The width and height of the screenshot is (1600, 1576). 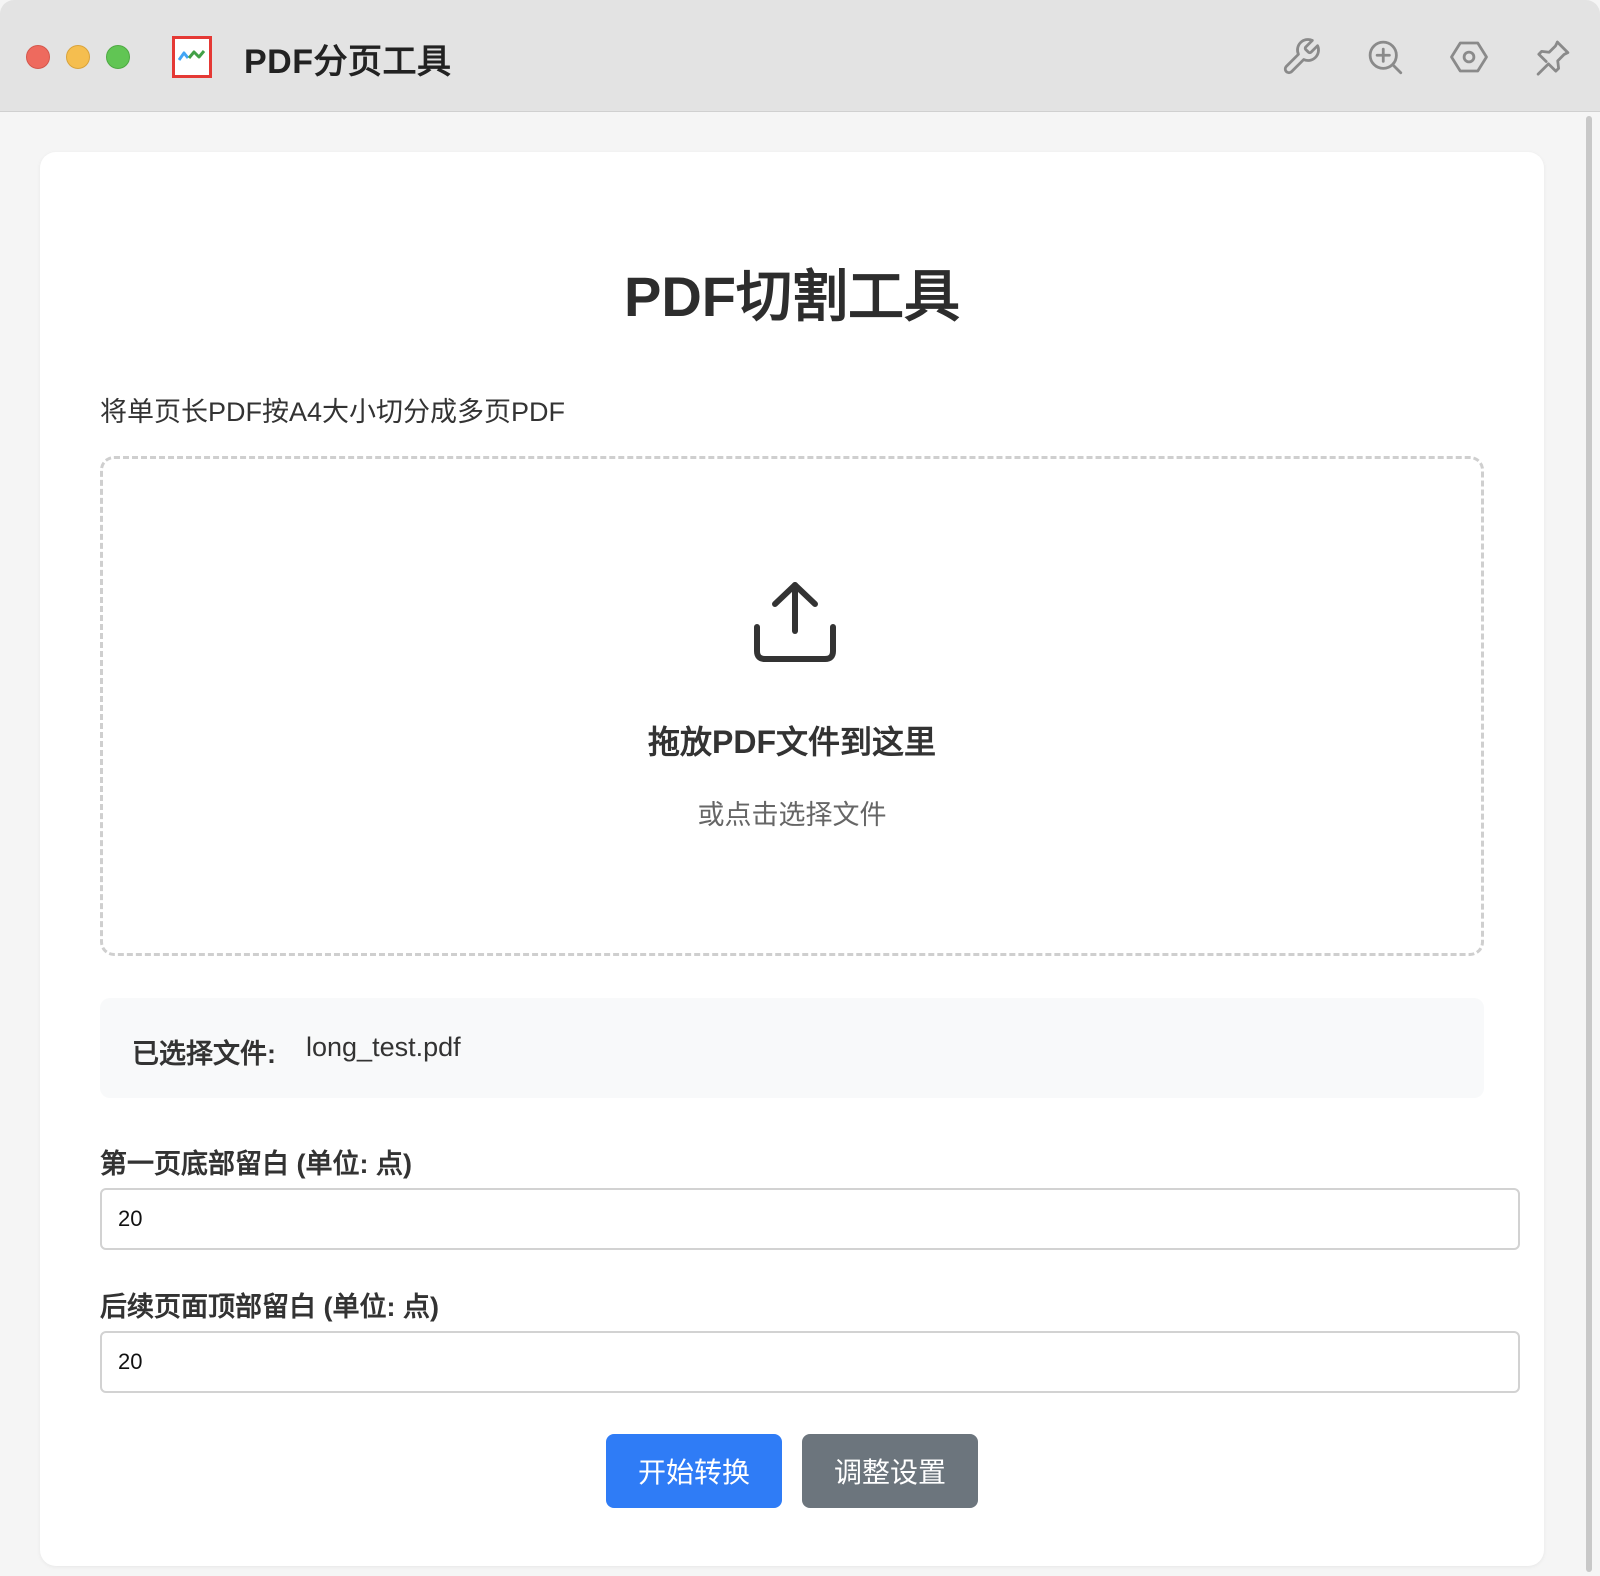 I want to click on vertical-scrollbar, so click(x=1589, y=844).